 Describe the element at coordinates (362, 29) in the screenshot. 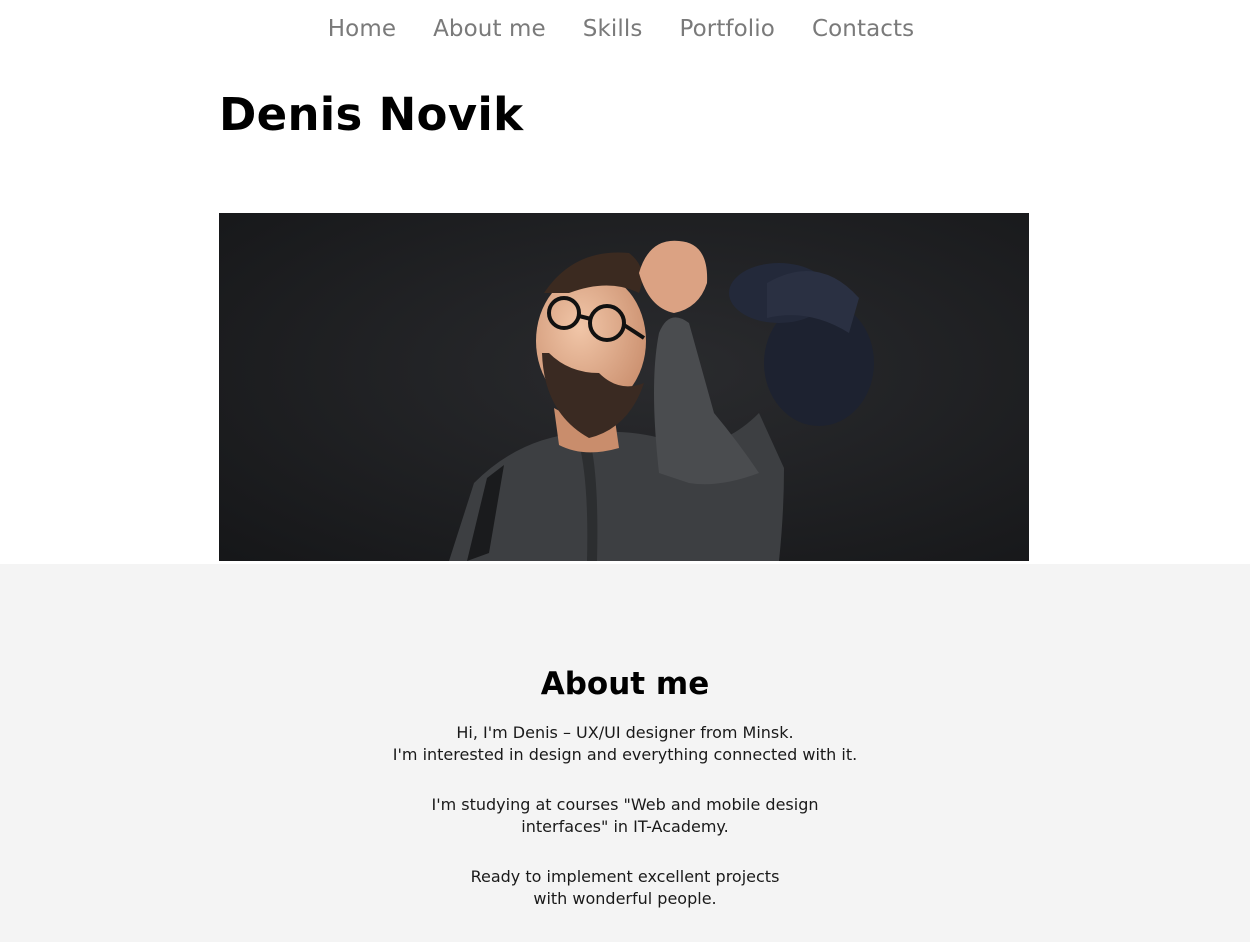

I see `nav-home-link: Home` at that location.